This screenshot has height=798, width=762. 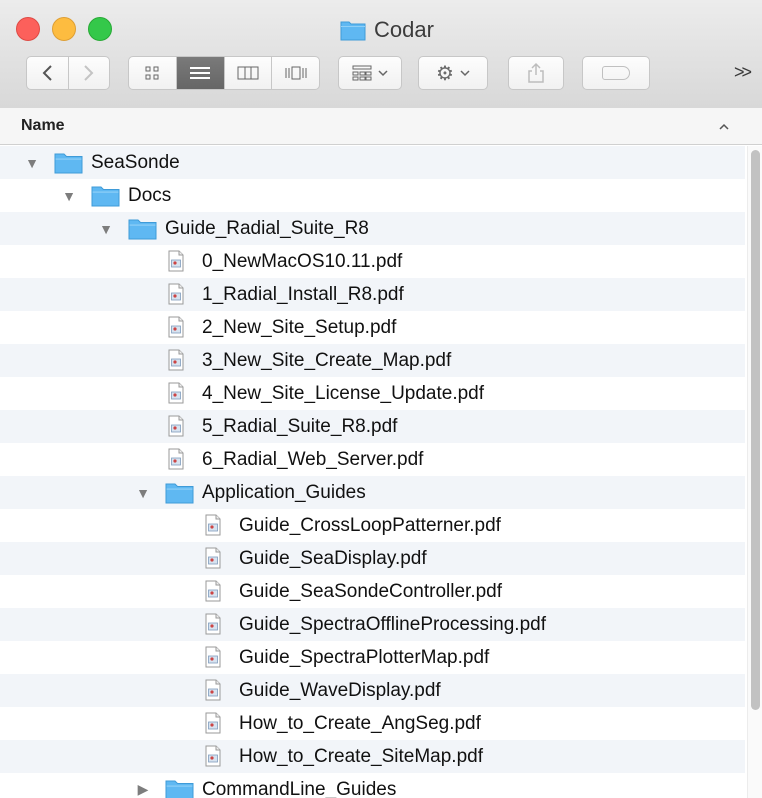 I want to click on cover-flow-view-button, so click(x=295, y=73).